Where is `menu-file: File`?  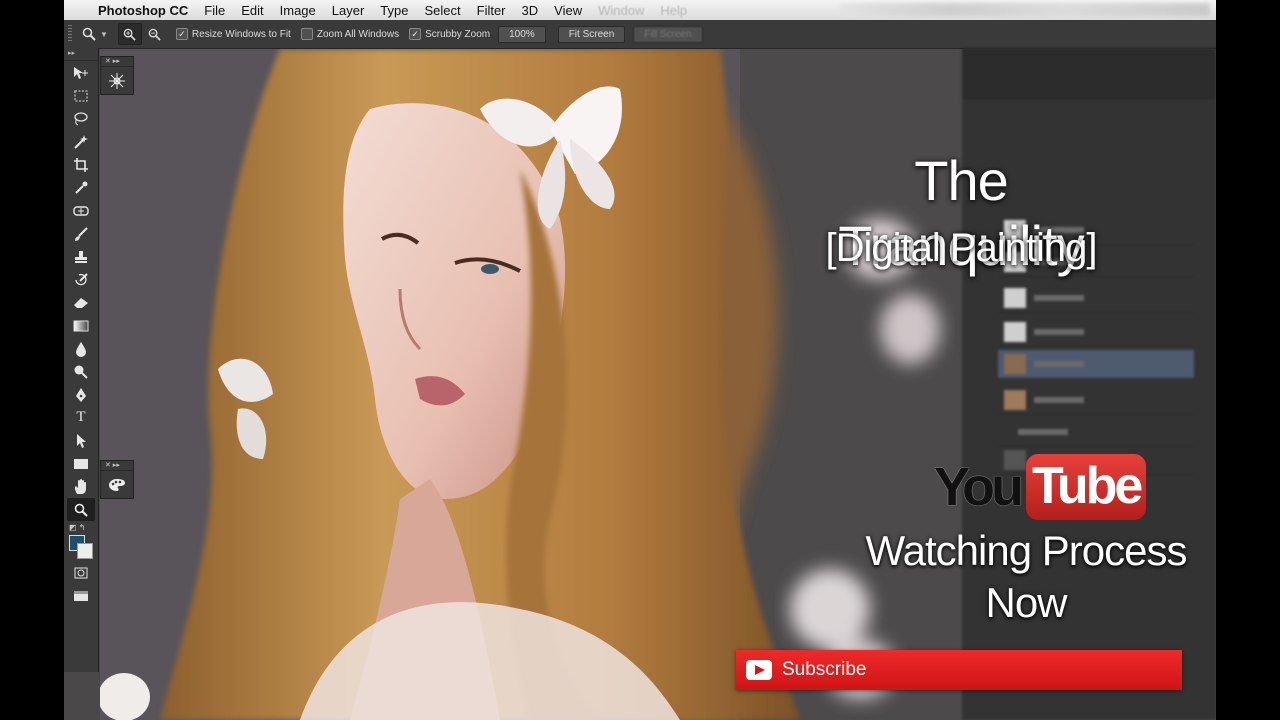
menu-file: File is located at coordinates (214, 10).